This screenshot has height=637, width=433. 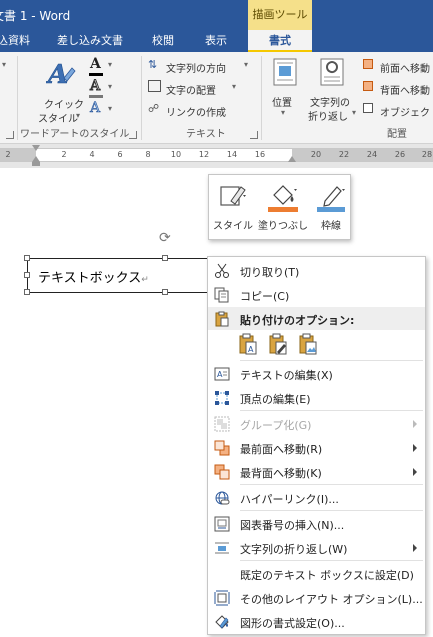 I want to click on bring-forward-label: 前面へ移動, so click(x=405, y=69).